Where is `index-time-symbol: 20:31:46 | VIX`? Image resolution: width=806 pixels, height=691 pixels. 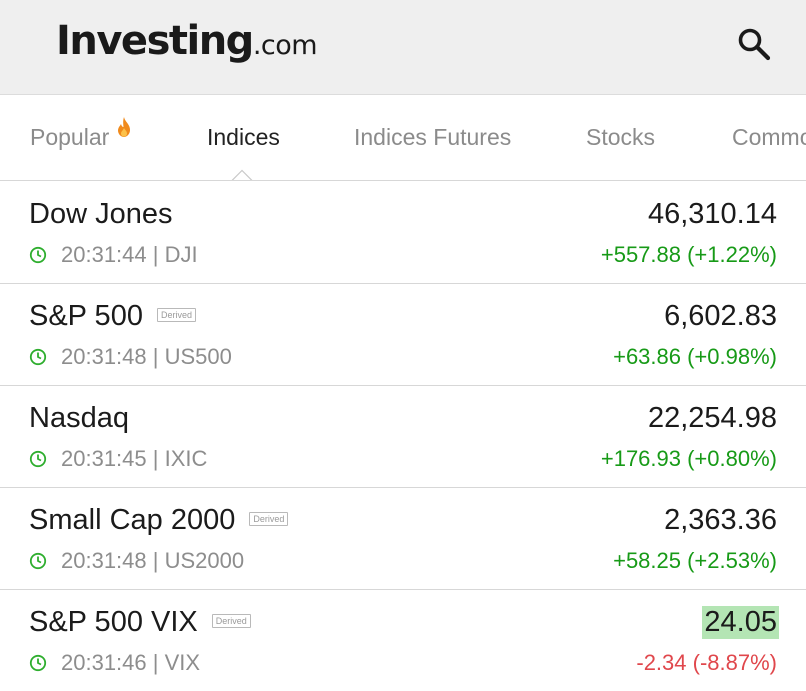 index-time-symbol: 20:31:46 | VIX is located at coordinates (131, 662).